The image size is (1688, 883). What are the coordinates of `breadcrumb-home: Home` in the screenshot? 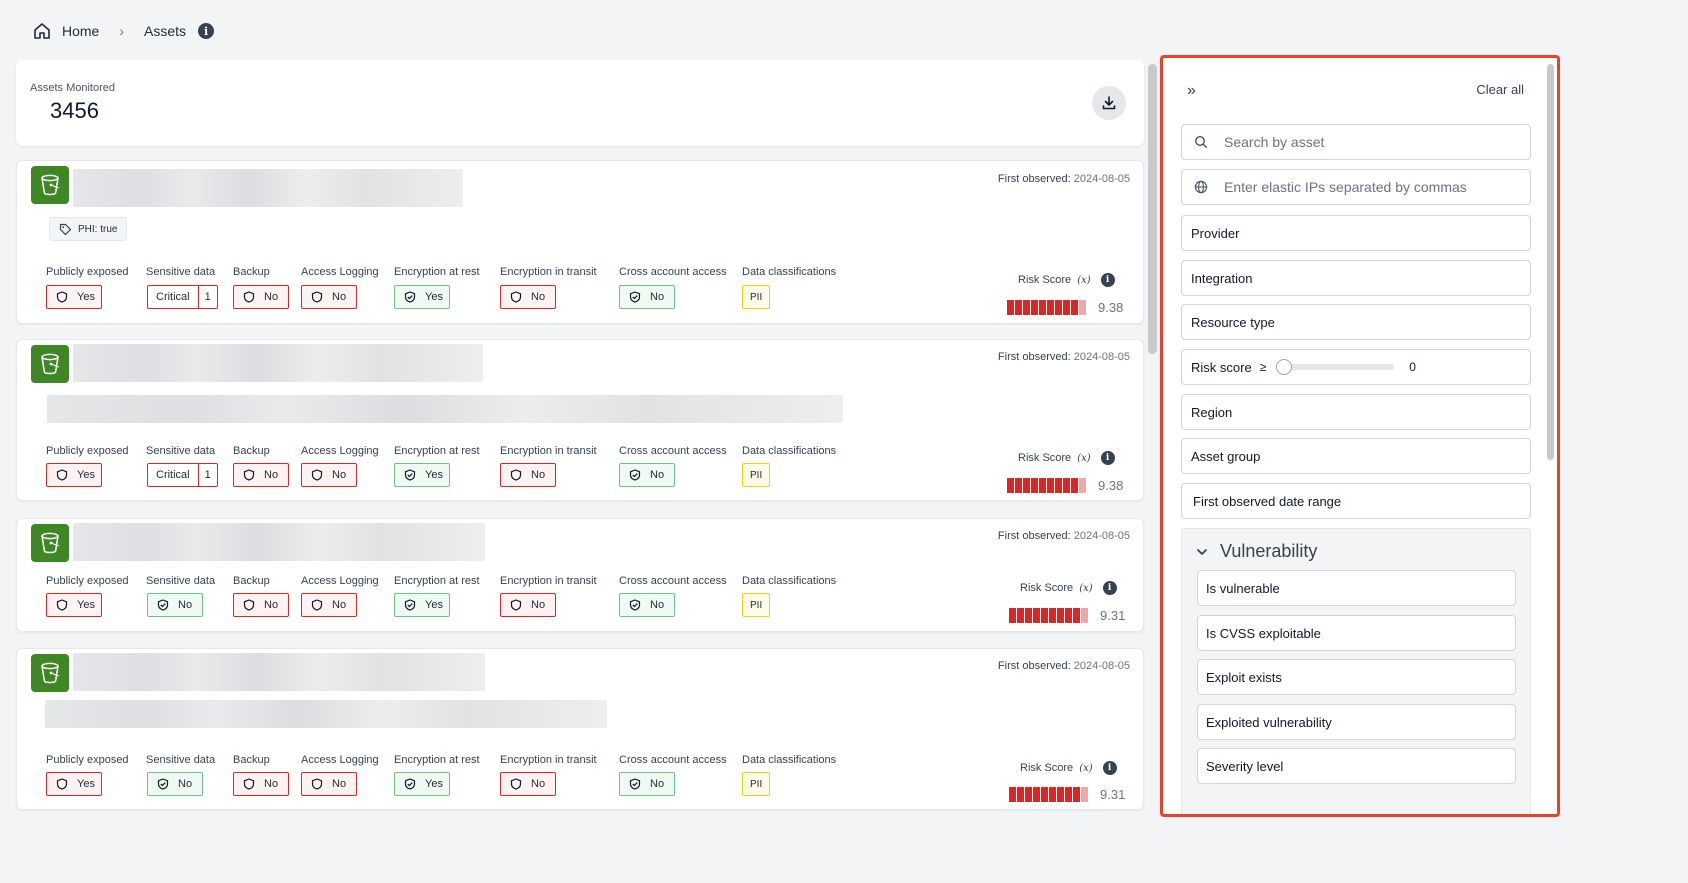 It's located at (80, 31).